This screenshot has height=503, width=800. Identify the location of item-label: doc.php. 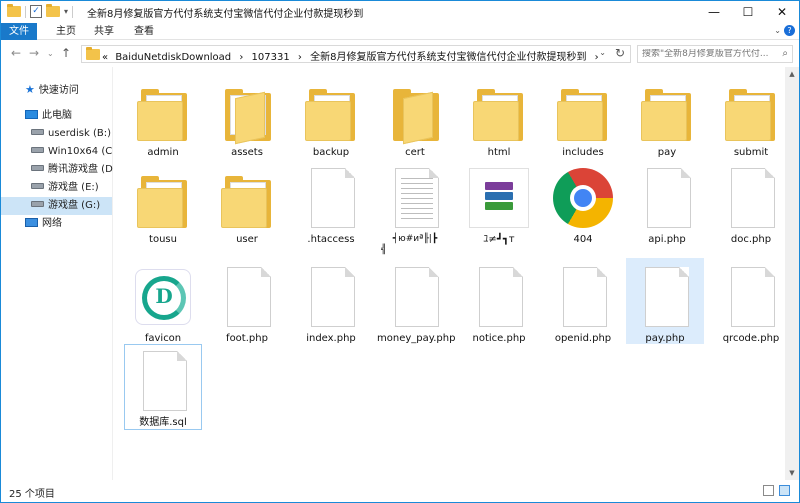
(751, 239).